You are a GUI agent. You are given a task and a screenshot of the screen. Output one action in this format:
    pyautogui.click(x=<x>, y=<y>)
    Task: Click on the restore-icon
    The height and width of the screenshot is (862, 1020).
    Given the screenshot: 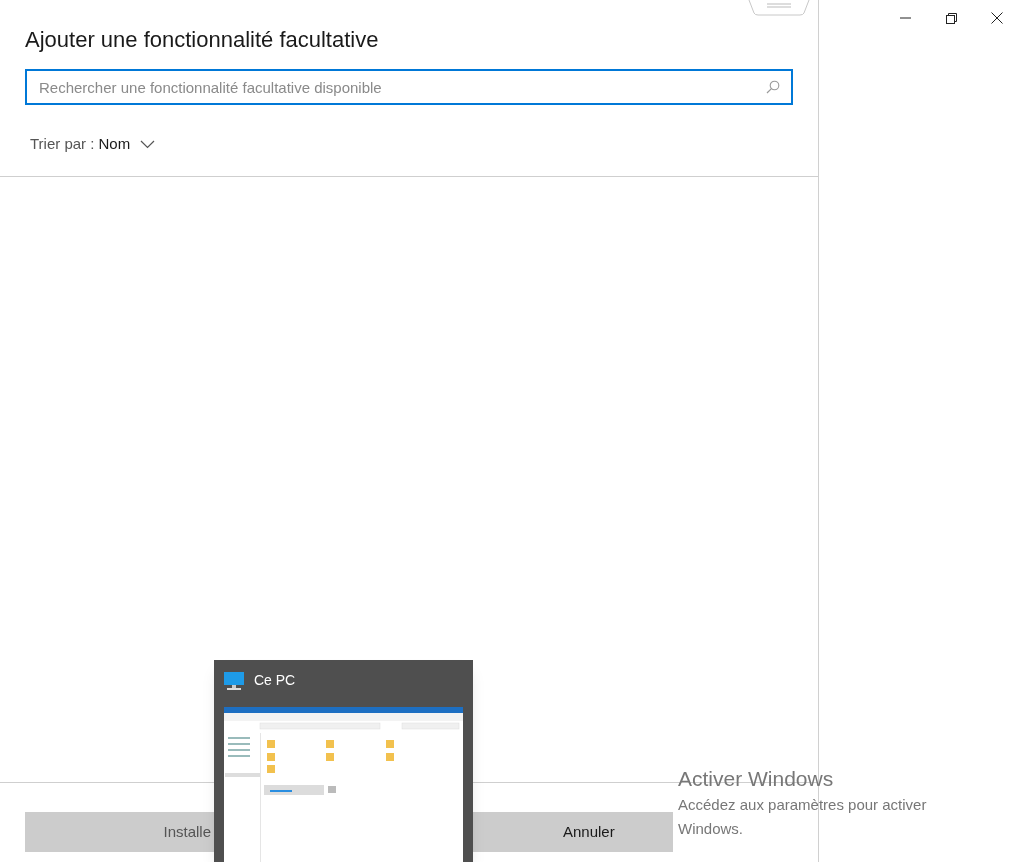 What is the action you would take?
    pyautogui.click(x=951, y=18)
    